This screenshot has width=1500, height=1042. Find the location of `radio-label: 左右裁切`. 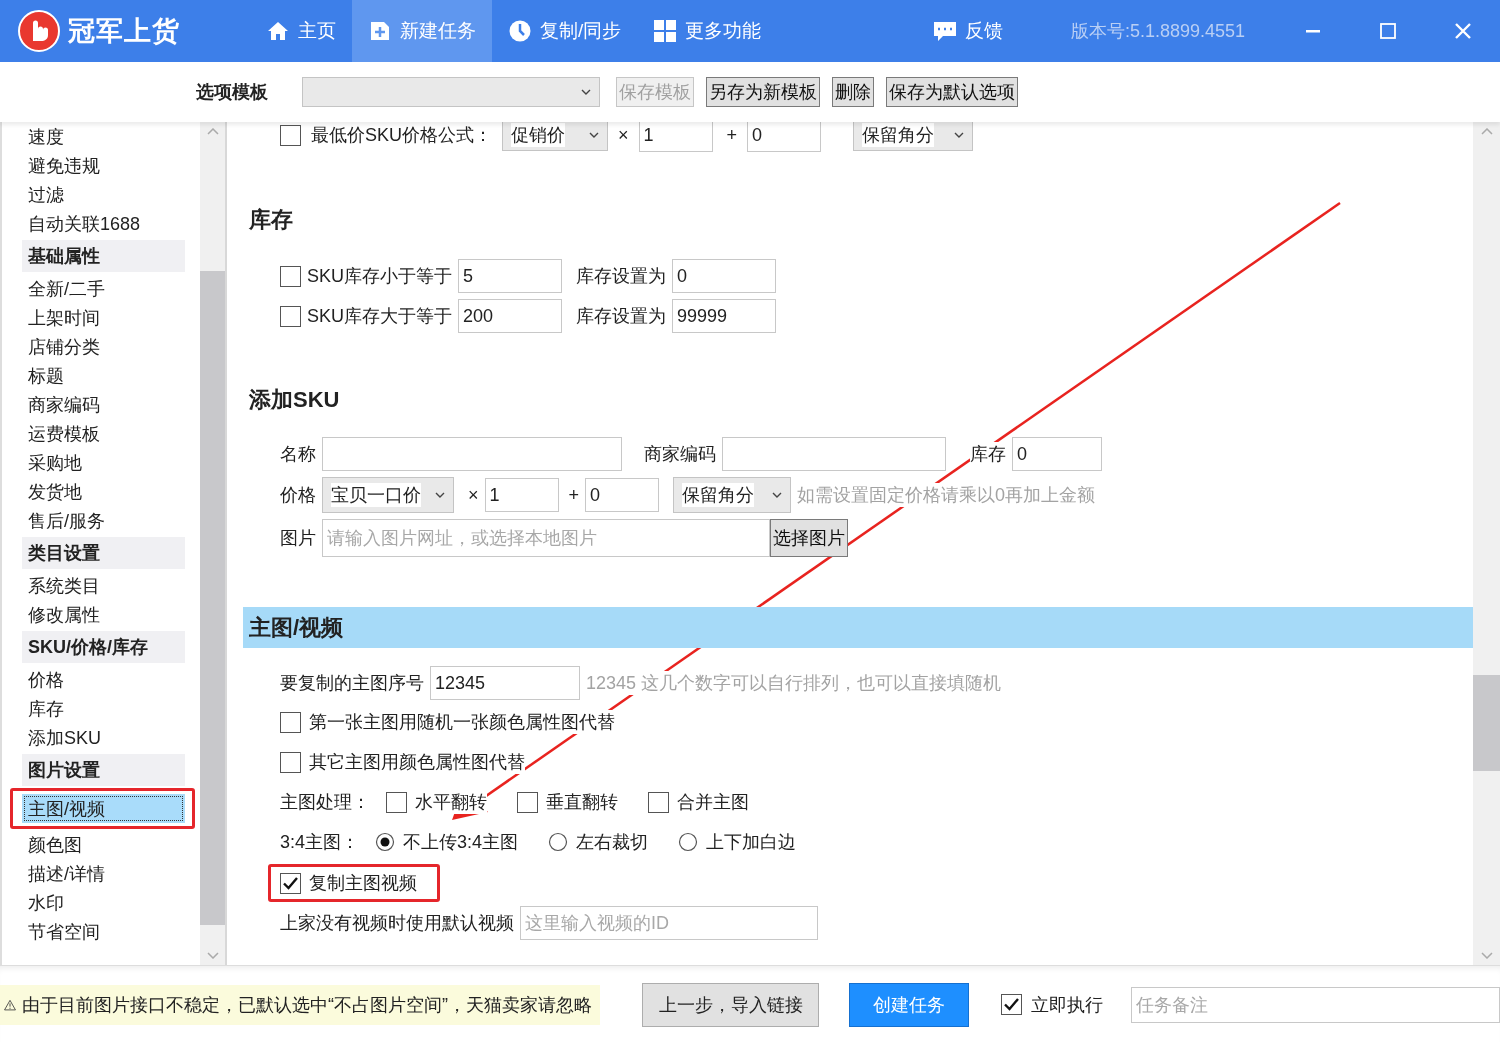

radio-label: 左右裁切 is located at coordinates (612, 842).